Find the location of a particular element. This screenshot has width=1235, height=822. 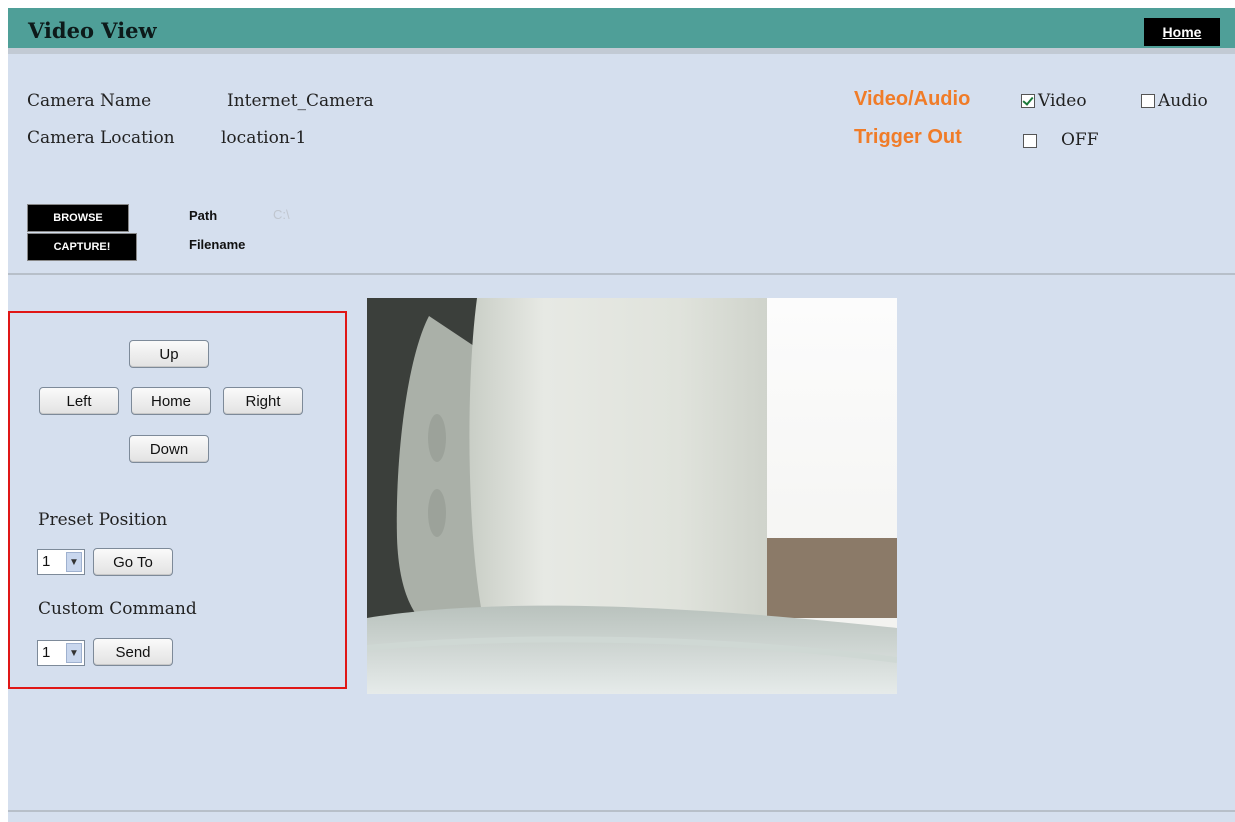

go-to-button: Go To is located at coordinates (133, 562).